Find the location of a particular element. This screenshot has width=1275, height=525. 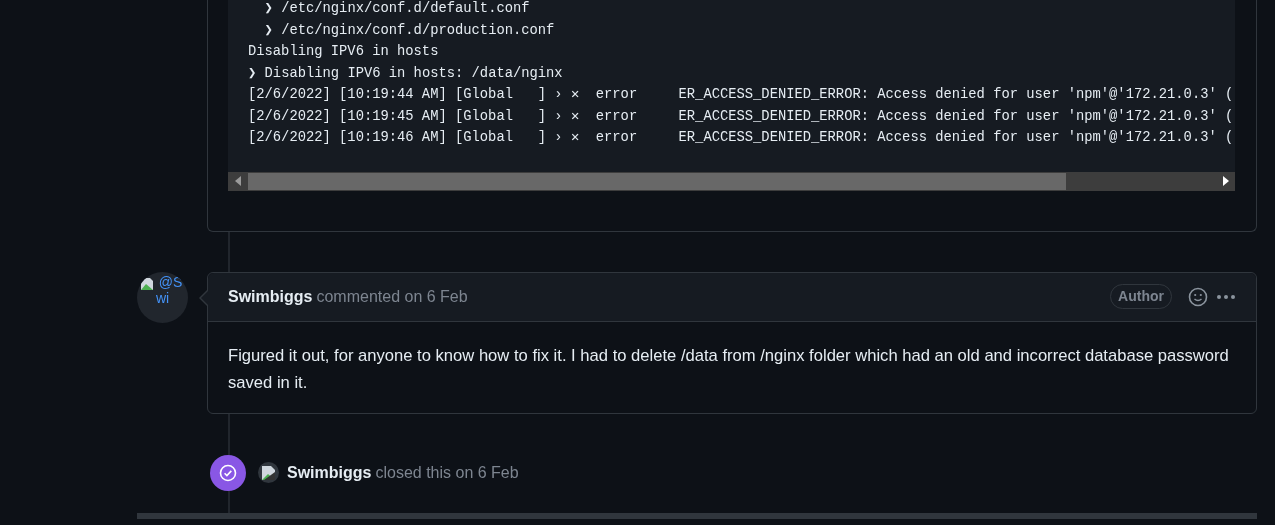

comment-timestamp: commented on 6 Feb is located at coordinates (392, 296).